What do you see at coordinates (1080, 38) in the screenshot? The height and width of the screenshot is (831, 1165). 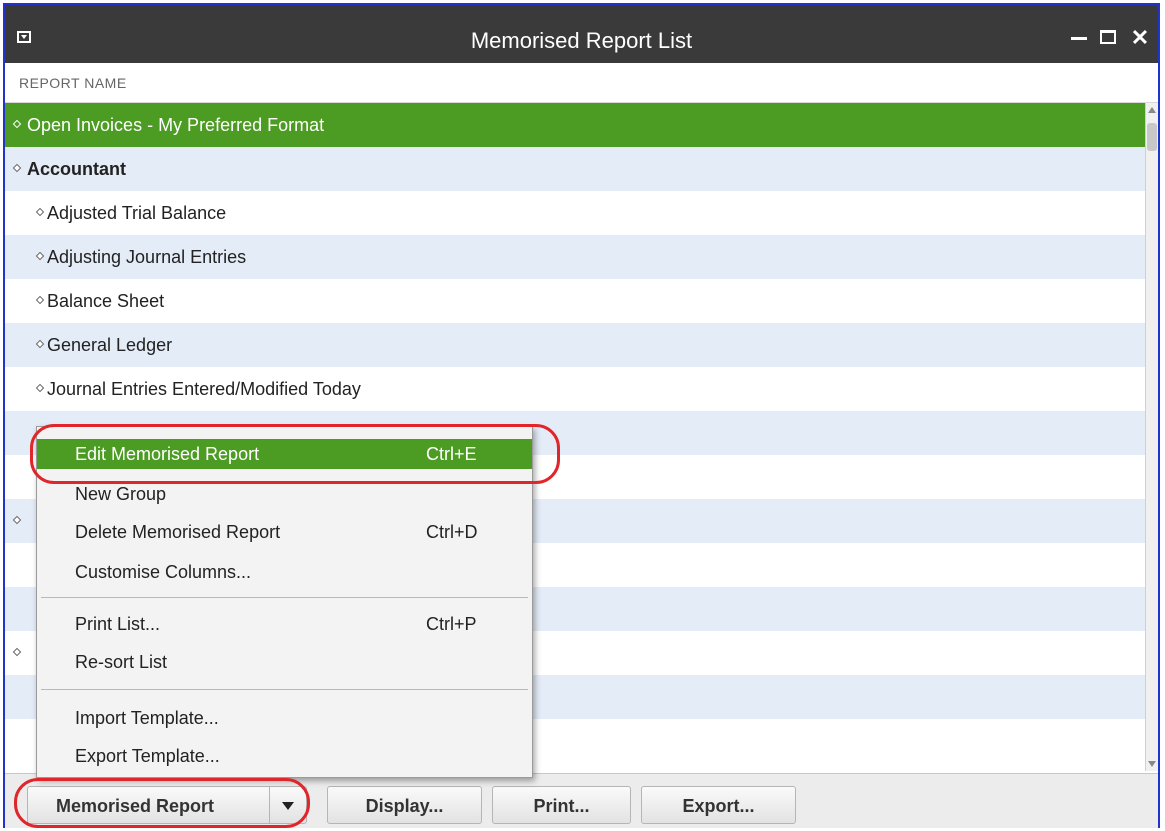 I see `minimize-icon` at bounding box center [1080, 38].